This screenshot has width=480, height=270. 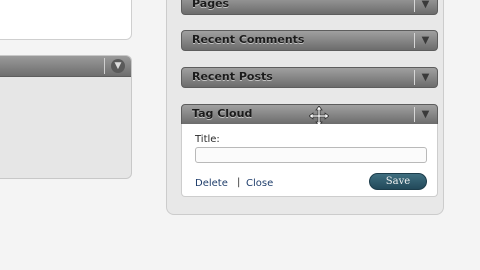 What do you see at coordinates (104, 66) in the screenshot?
I see `left-widget-separator` at bounding box center [104, 66].